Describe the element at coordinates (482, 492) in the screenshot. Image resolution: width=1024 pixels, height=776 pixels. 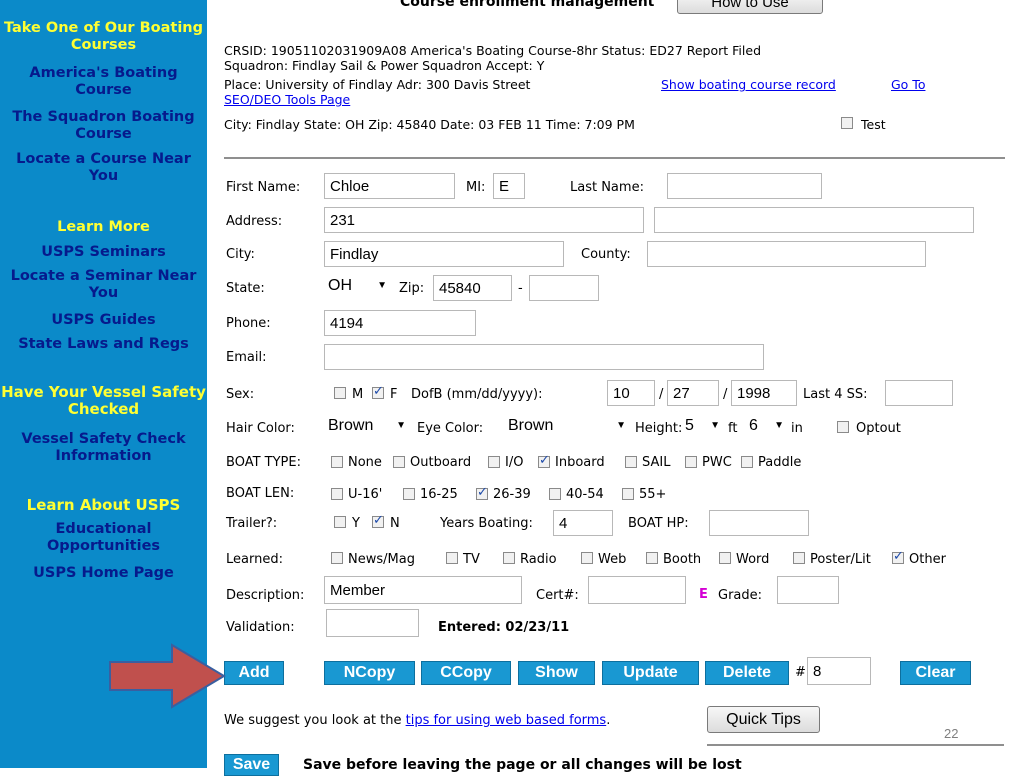
I see `boat-len-26-39-checkbox` at that location.